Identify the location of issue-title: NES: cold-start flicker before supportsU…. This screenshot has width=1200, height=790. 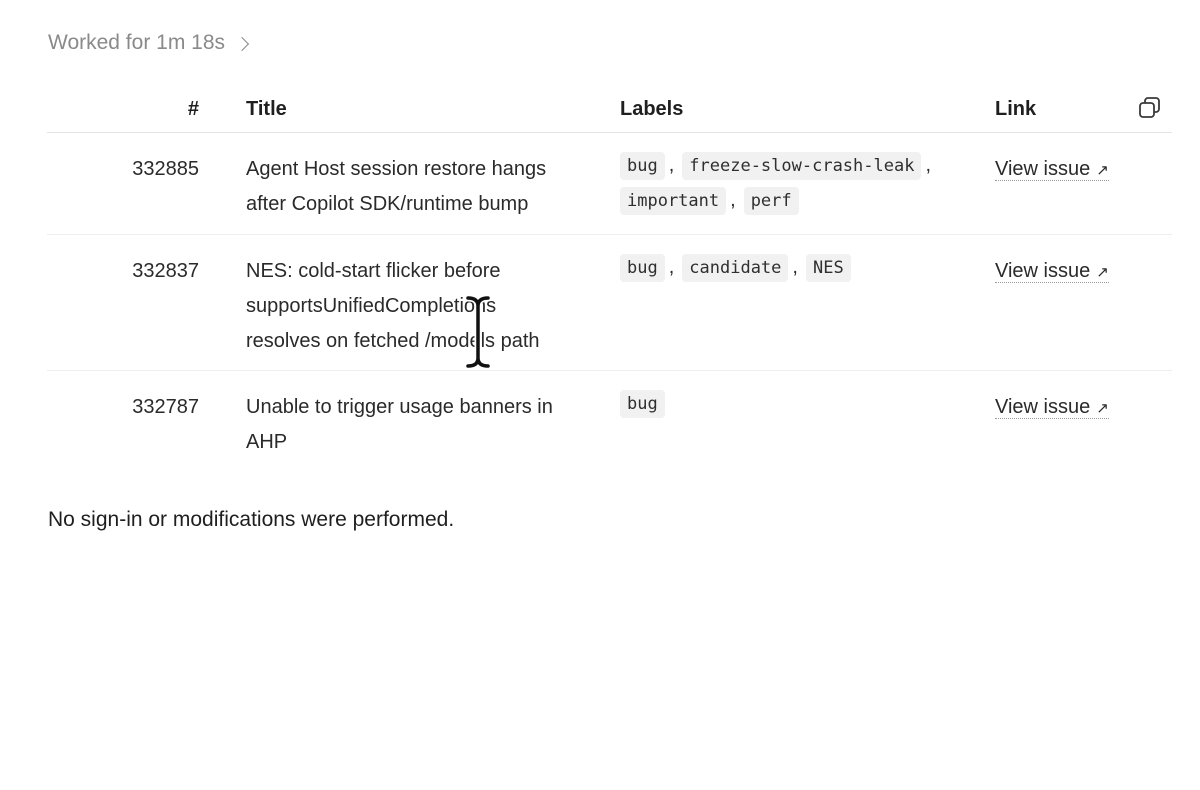
(393, 306).